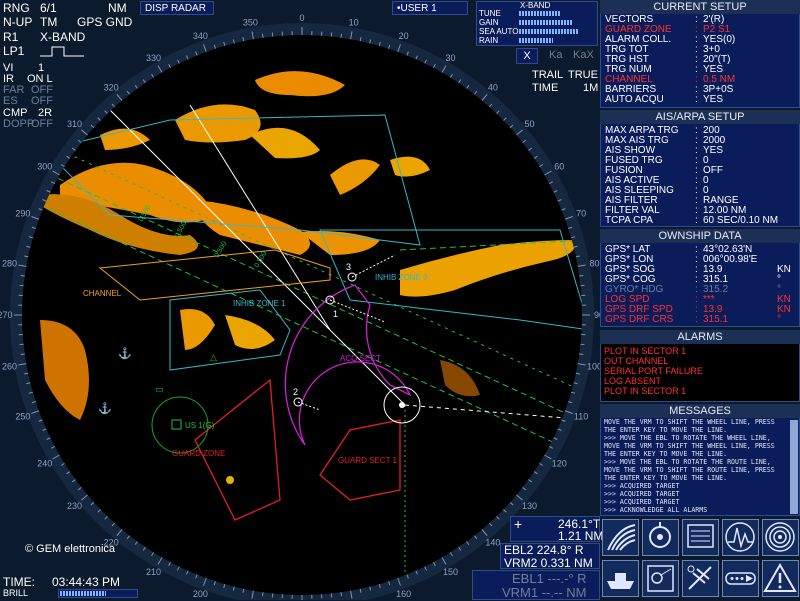  What do you see at coordinates (620, 537) in the screenshot?
I see `sea-clutter-icon` at bounding box center [620, 537].